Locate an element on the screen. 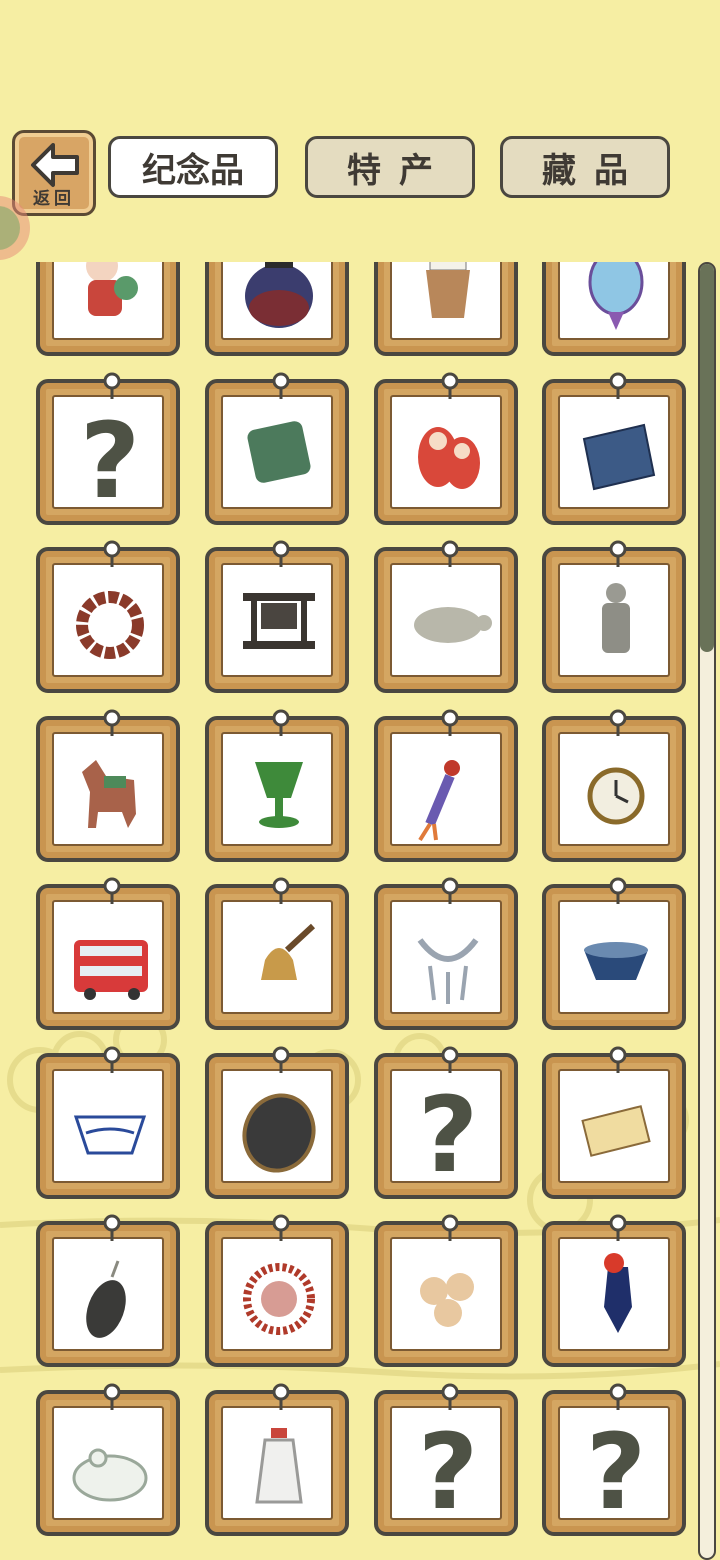  green-orb-decoration is located at coordinates (15, 228).